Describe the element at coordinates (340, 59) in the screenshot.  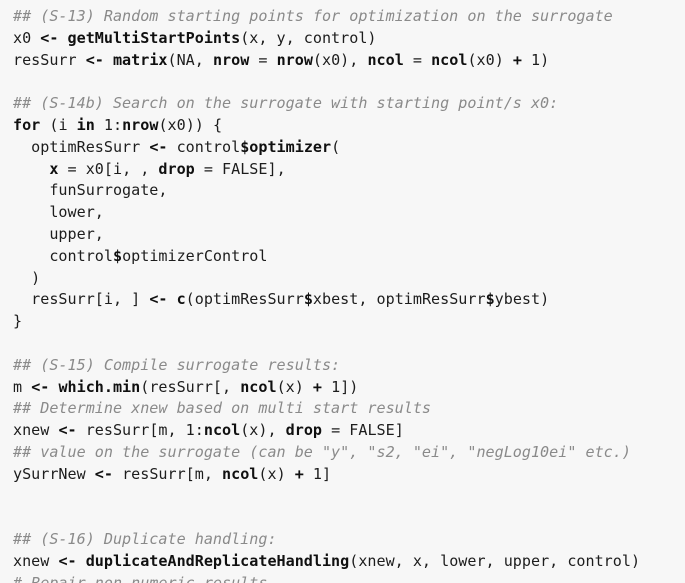
I see `code-token: (x0),` at that location.